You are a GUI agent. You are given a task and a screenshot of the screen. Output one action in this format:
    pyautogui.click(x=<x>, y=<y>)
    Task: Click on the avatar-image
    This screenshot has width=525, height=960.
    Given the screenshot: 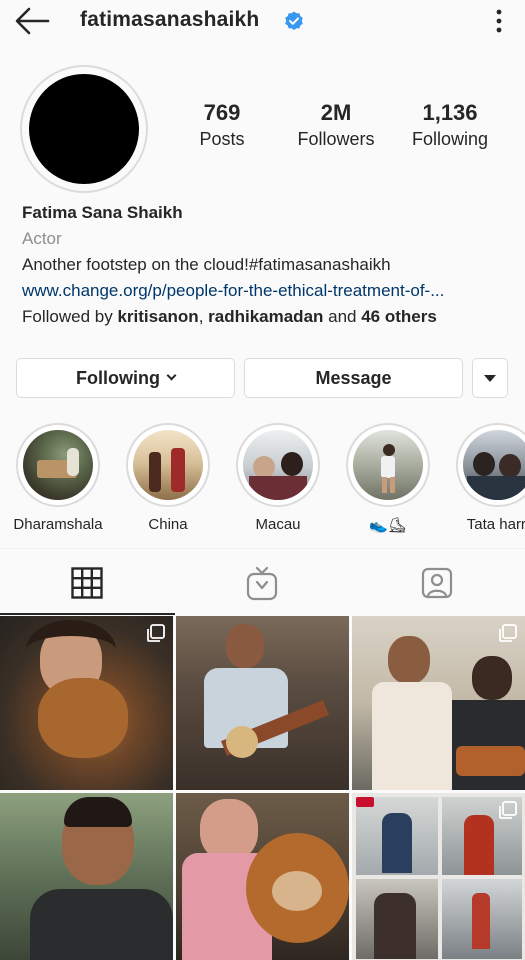 What is the action you would take?
    pyautogui.click(x=84, y=129)
    